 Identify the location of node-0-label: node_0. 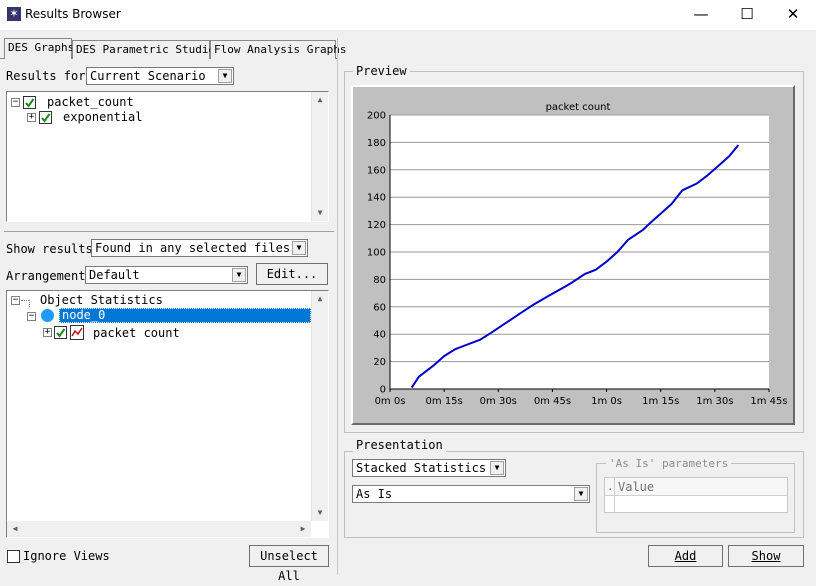
(84, 315).